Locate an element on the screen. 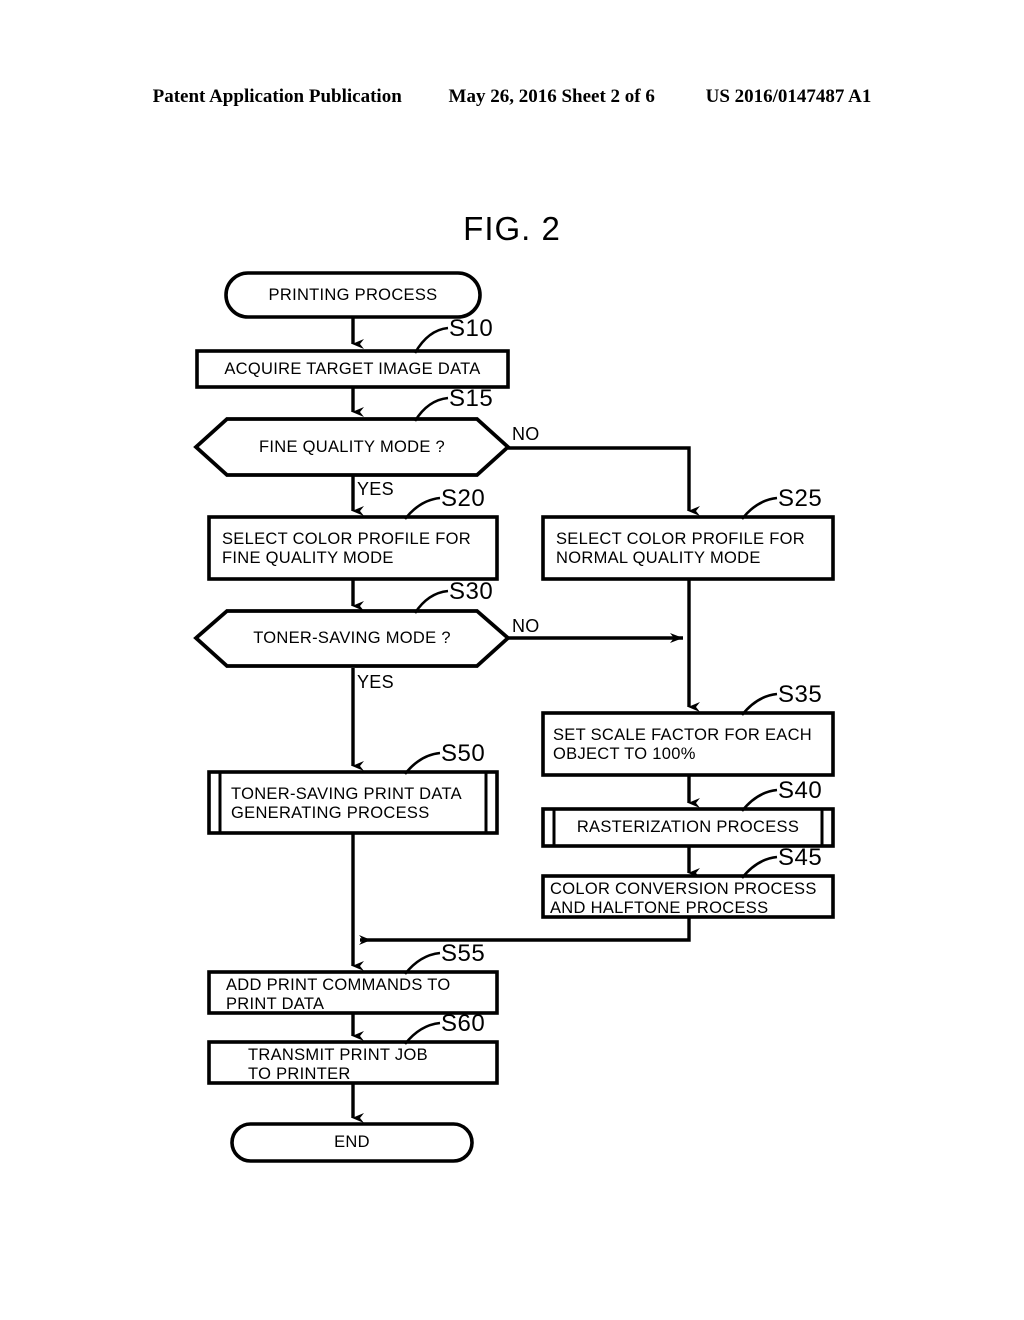 The width and height of the screenshot is (1024, 1320). node-s60-shape is located at coordinates (353, 1062).